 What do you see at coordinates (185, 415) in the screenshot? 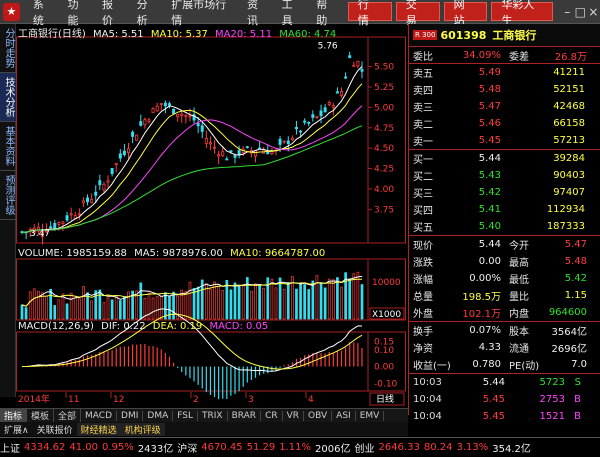
I see `indicator-tab: FSL` at bounding box center [185, 415].